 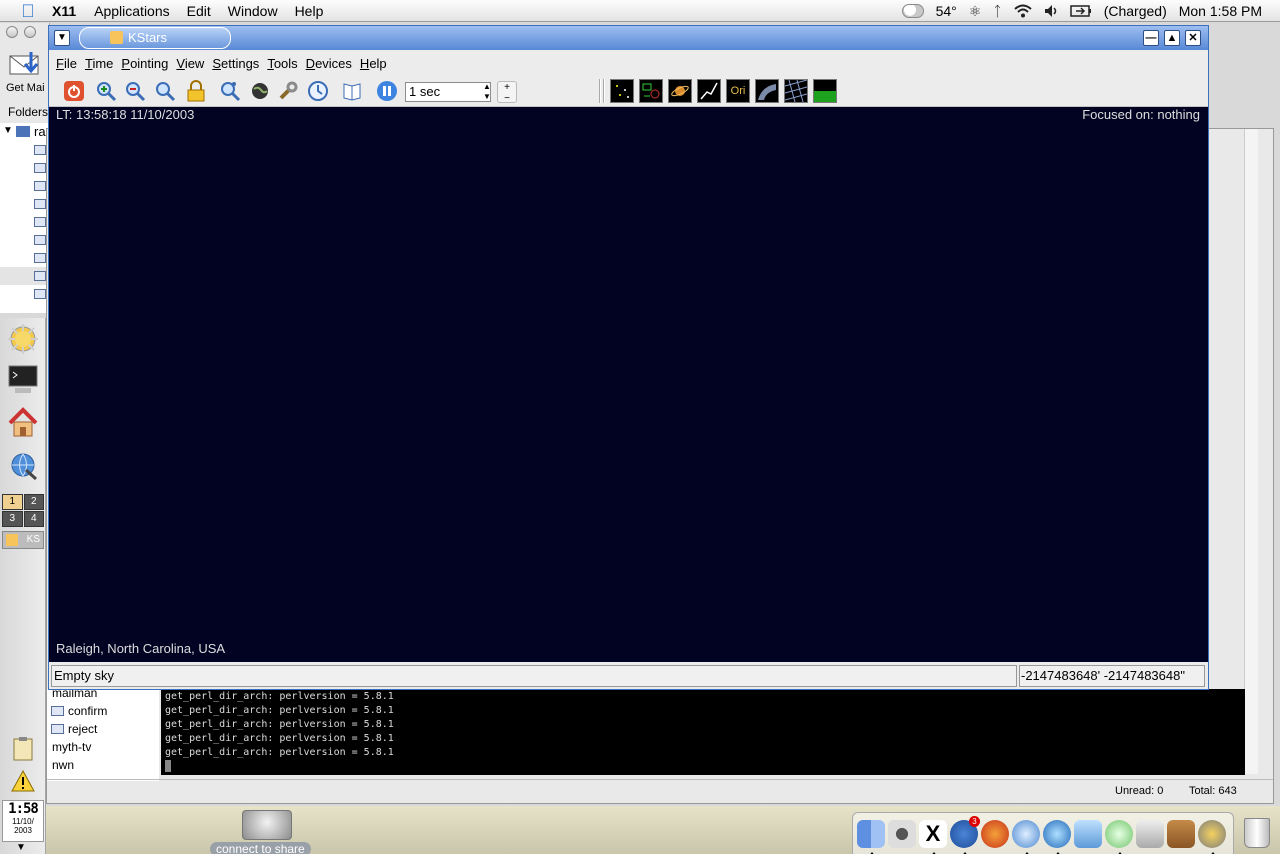 I want to click on folder-item-myth-tv: myth-tv, so click(x=71, y=747).